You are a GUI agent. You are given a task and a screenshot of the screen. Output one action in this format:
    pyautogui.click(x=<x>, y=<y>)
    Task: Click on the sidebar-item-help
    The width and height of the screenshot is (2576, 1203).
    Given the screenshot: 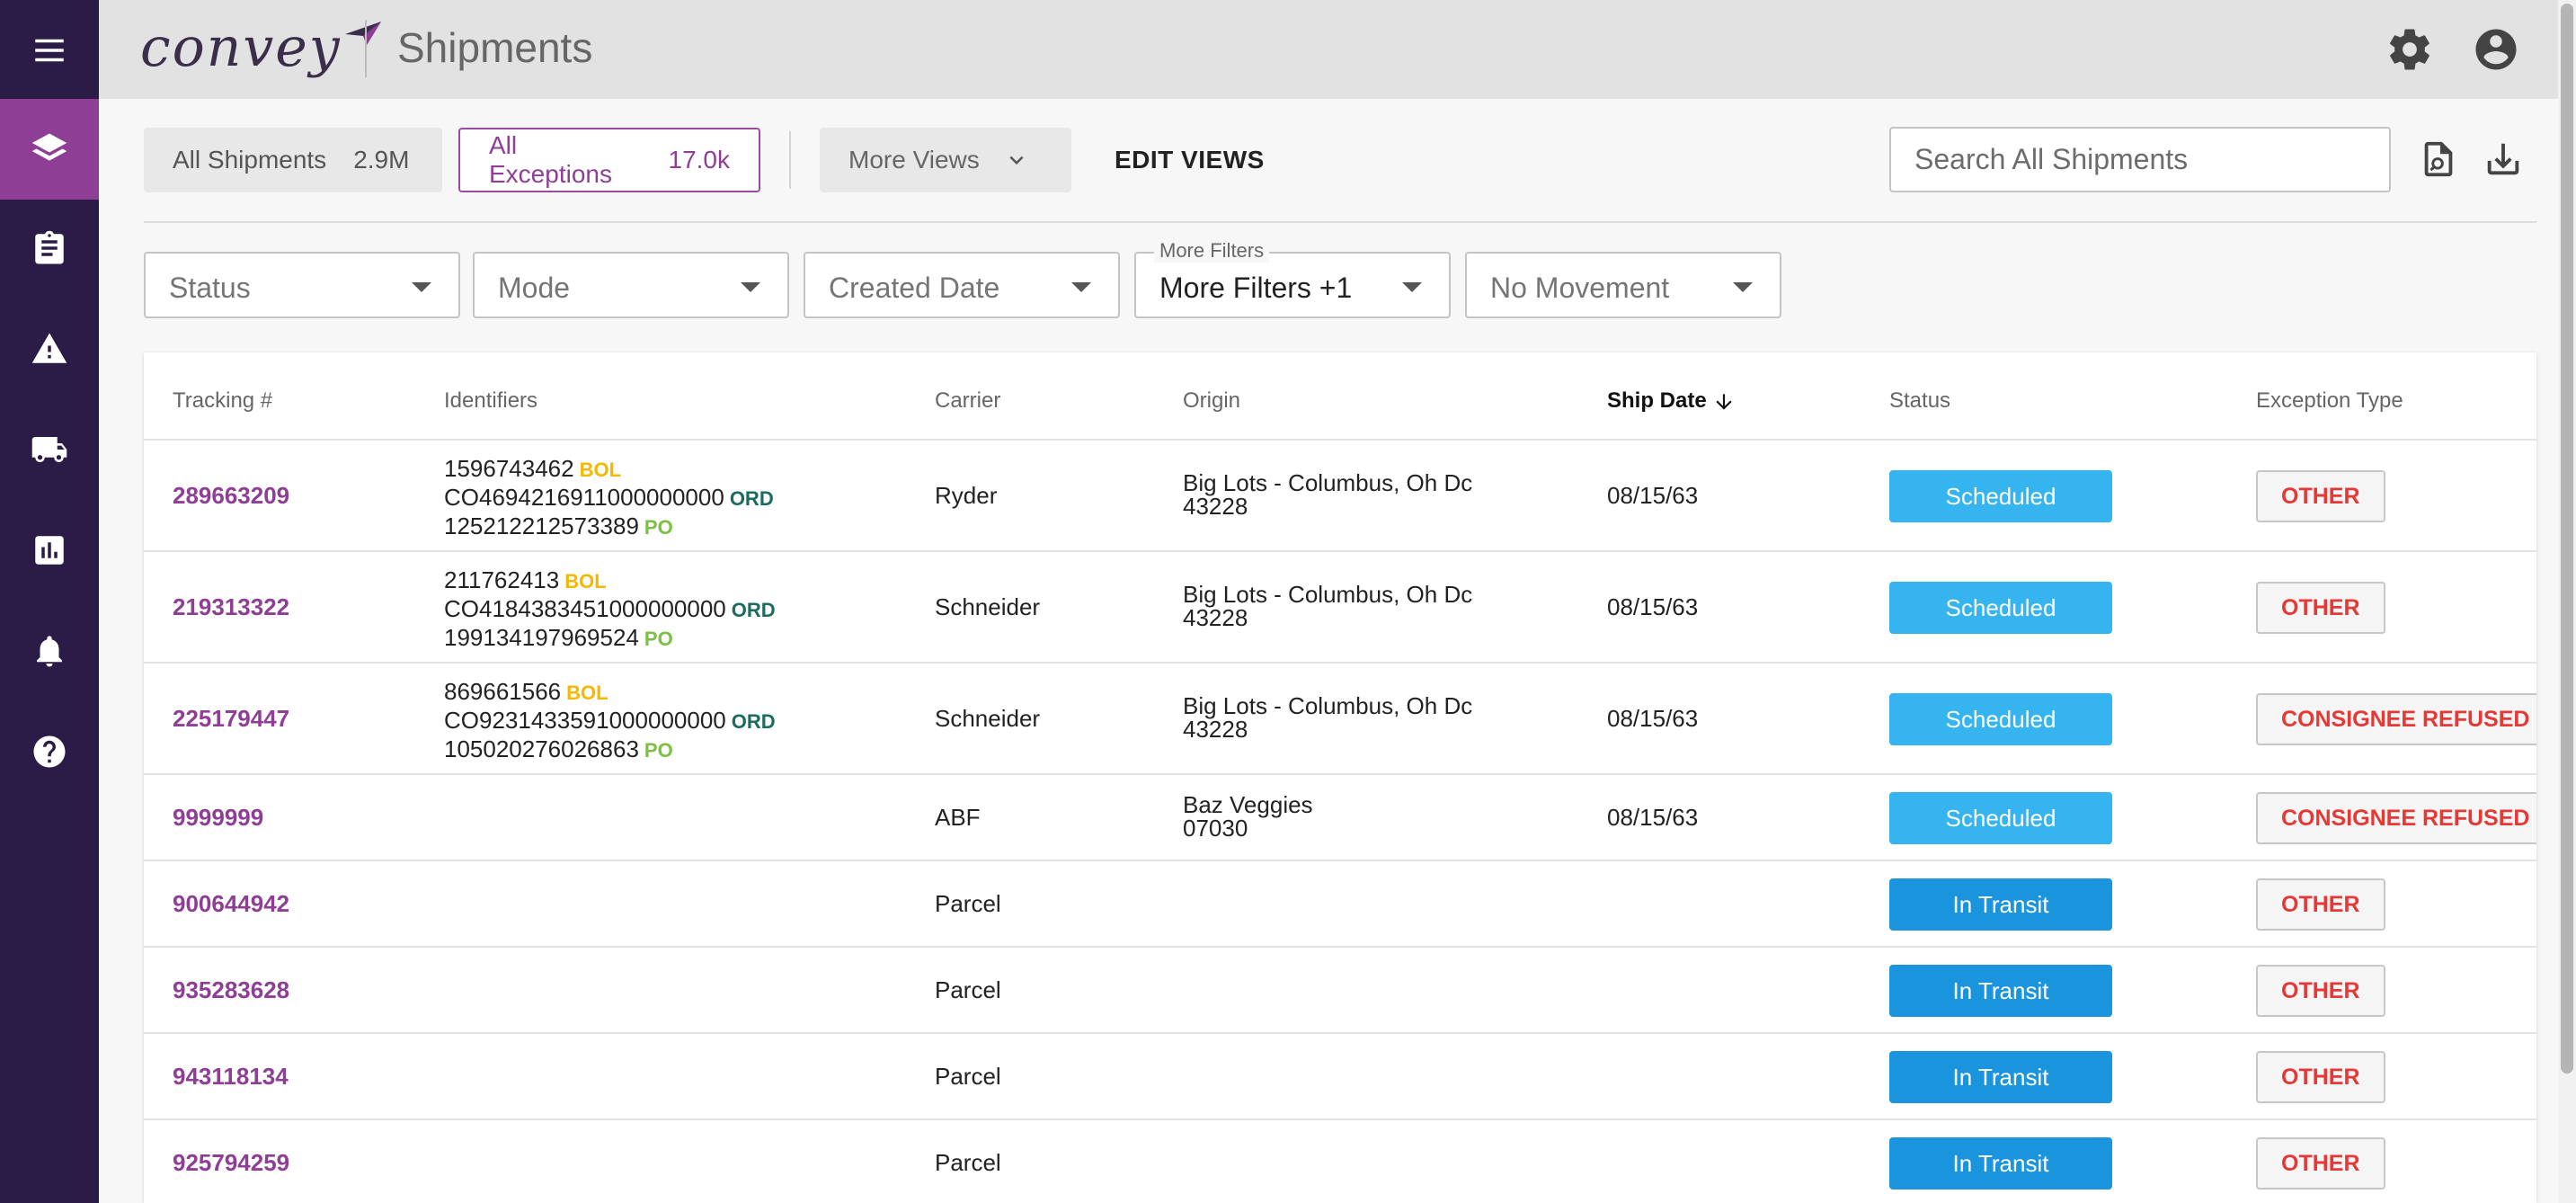 What is the action you would take?
    pyautogui.click(x=49, y=751)
    